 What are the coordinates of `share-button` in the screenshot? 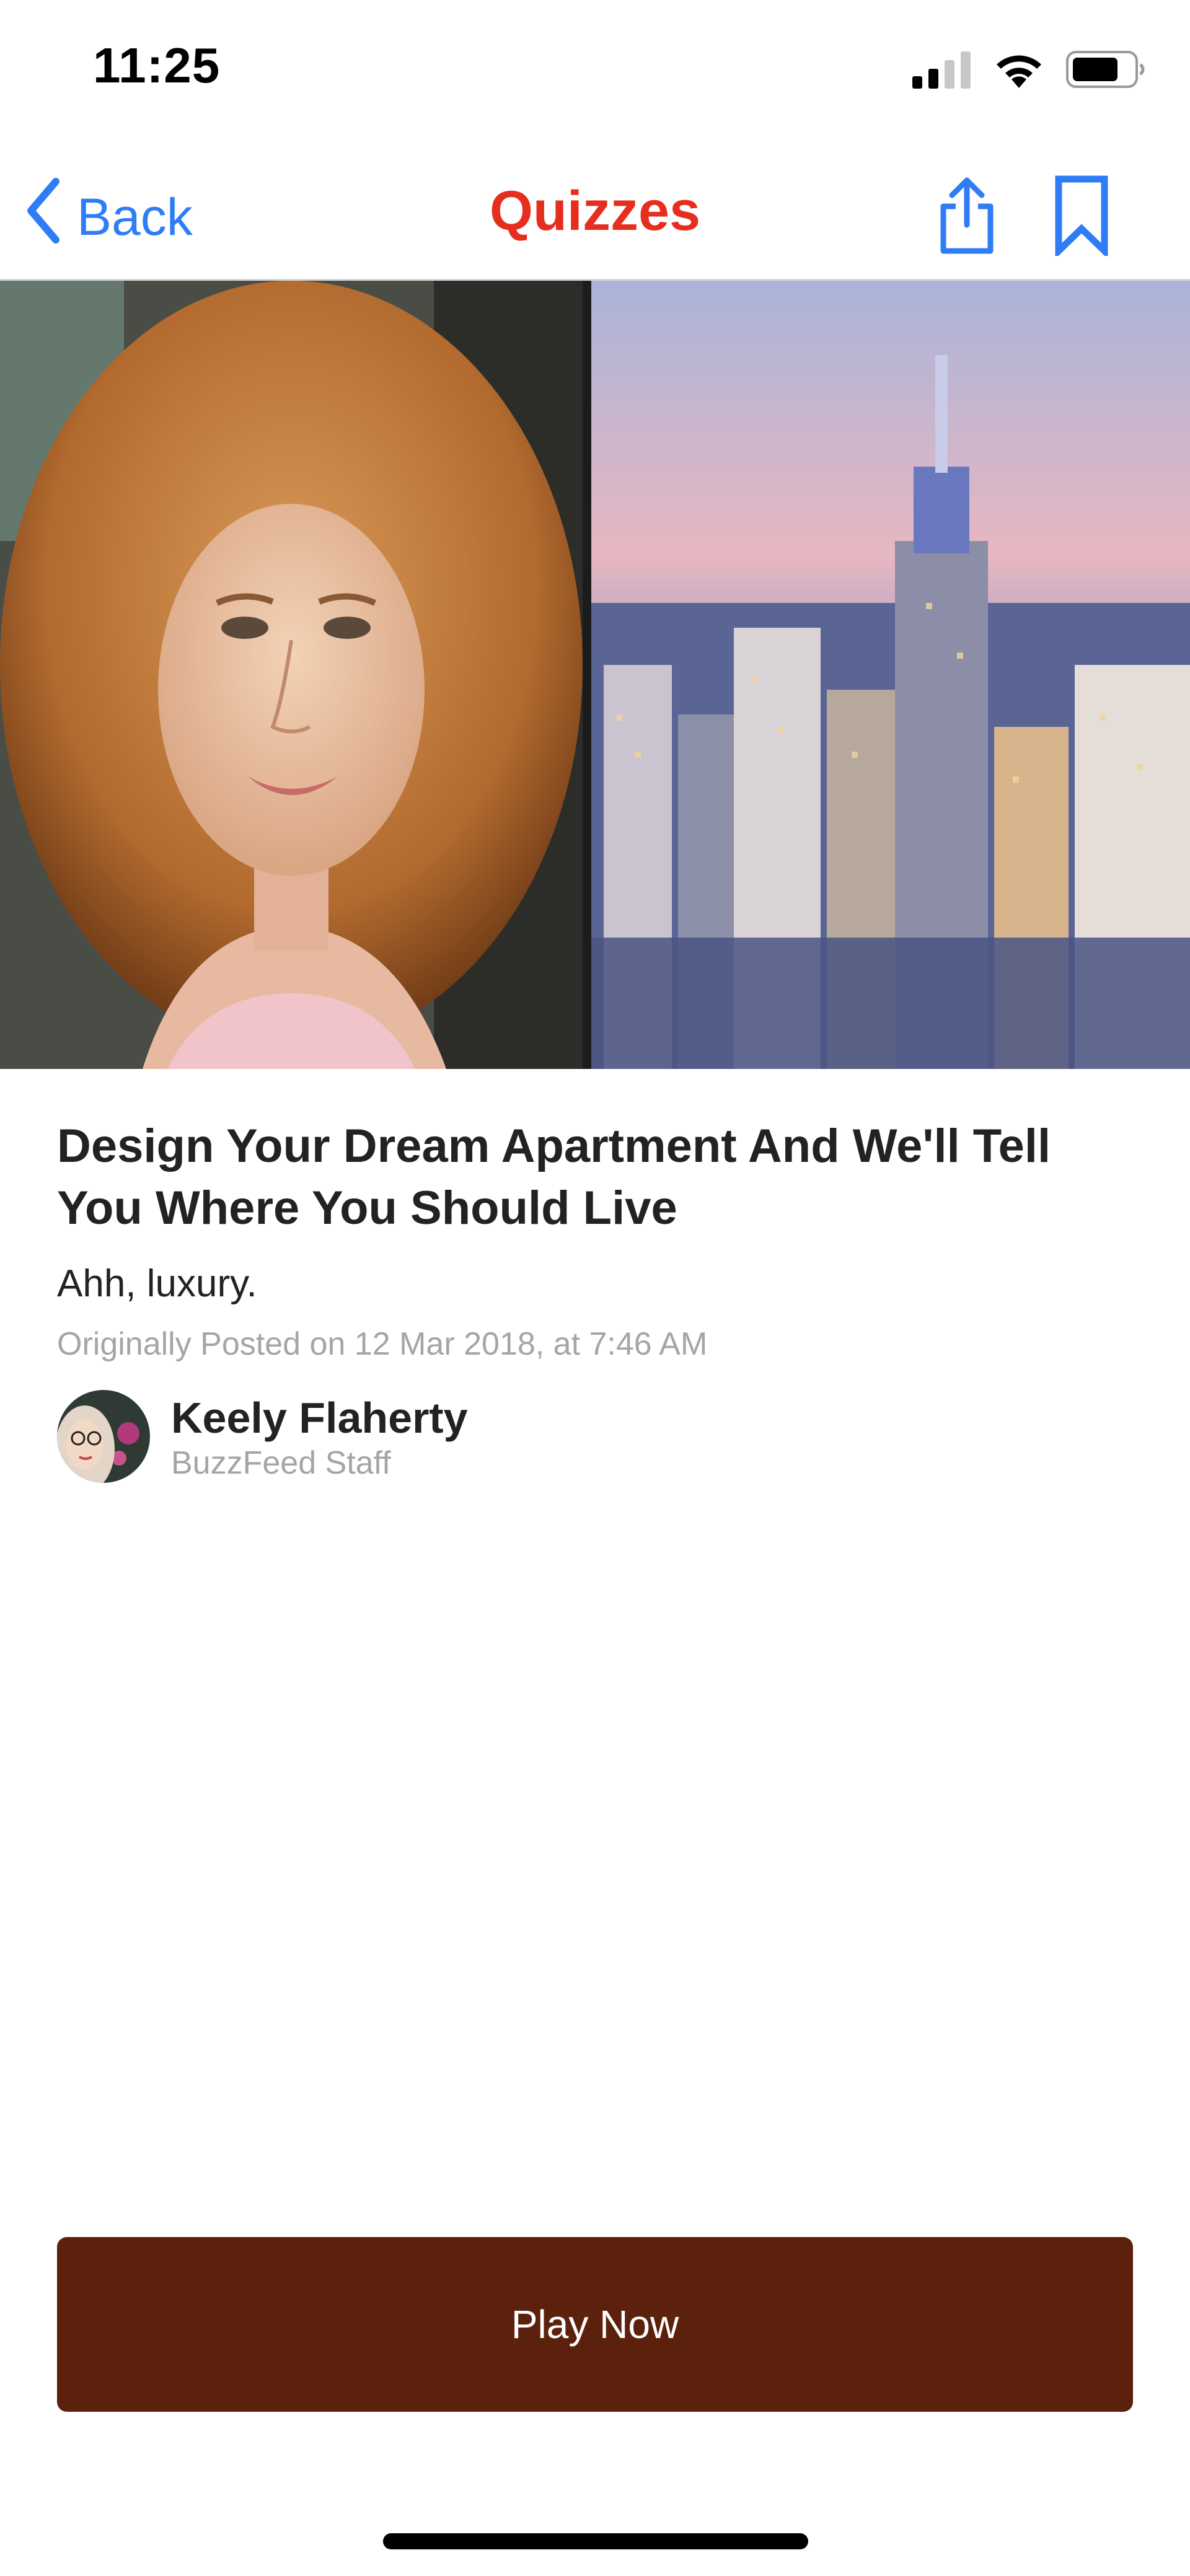 It's located at (966, 217).